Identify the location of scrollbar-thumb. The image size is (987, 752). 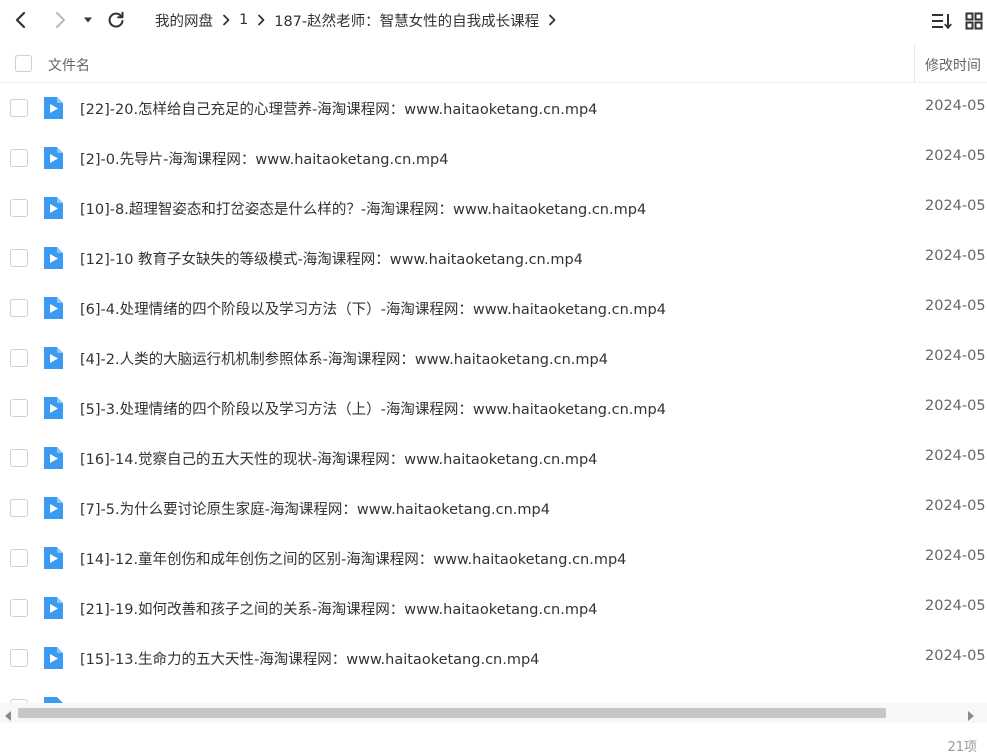
(452, 713).